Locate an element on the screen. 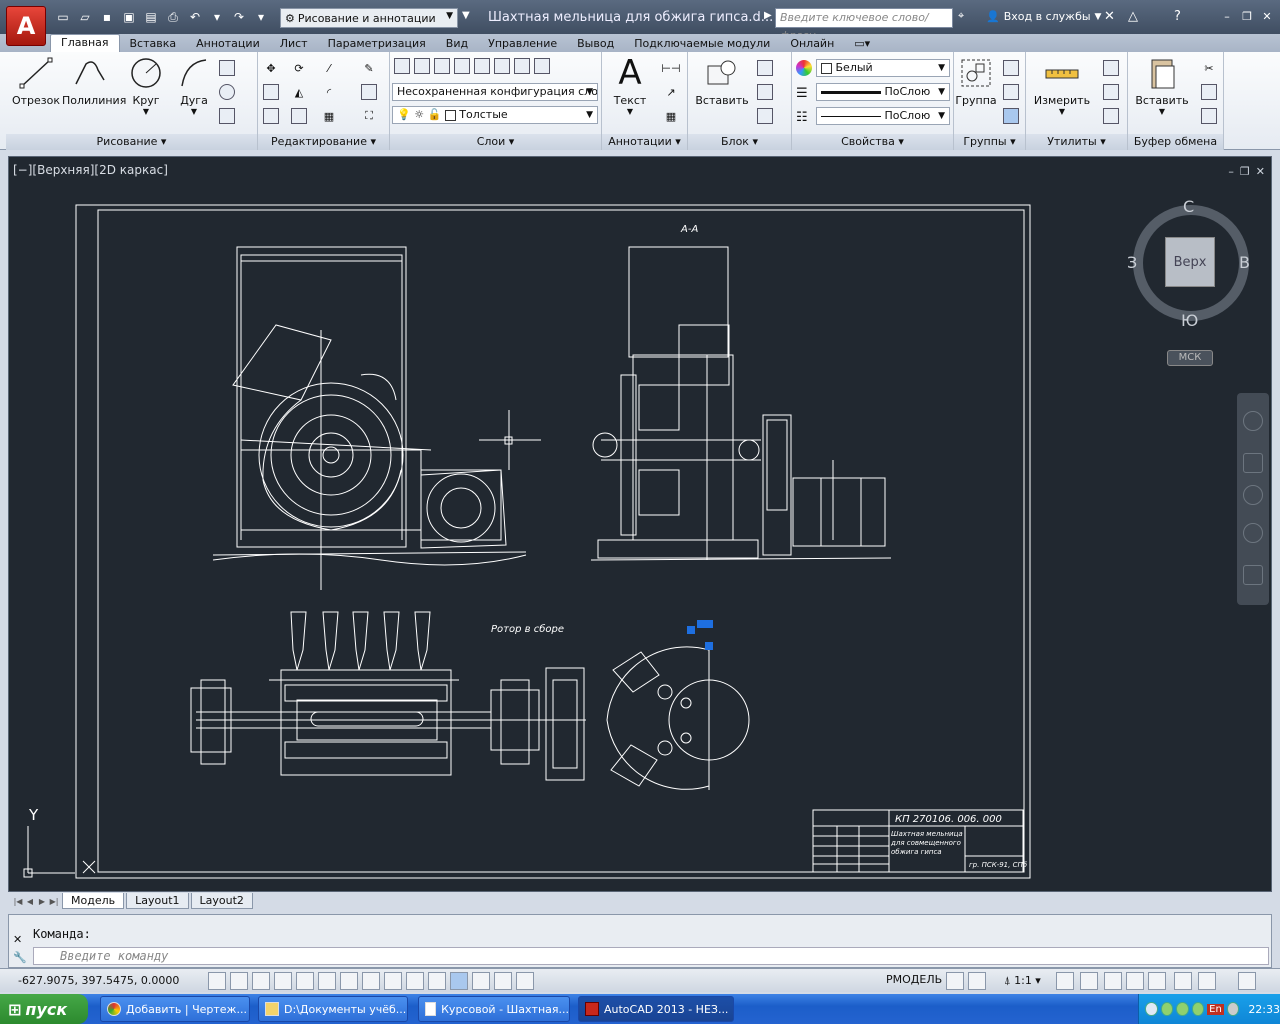 The image size is (1280, 1024). panel-title-block: Блок ▾ is located at coordinates (739, 142).